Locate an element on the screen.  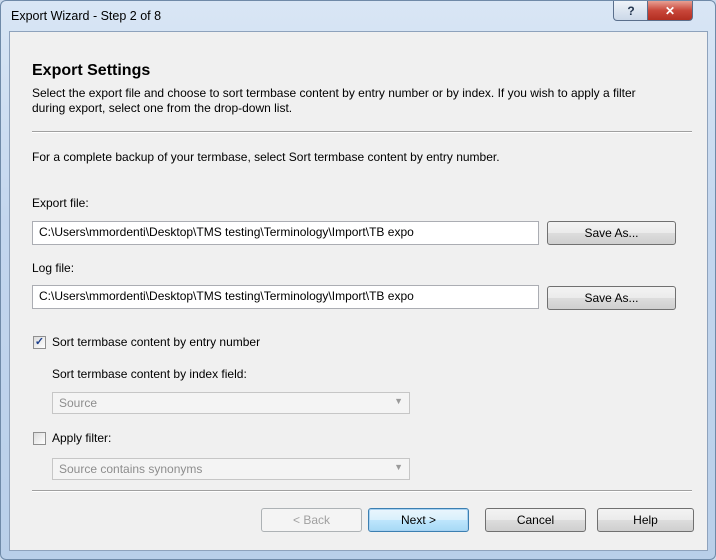
question-icon: ? is located at coordinates (631, 10).